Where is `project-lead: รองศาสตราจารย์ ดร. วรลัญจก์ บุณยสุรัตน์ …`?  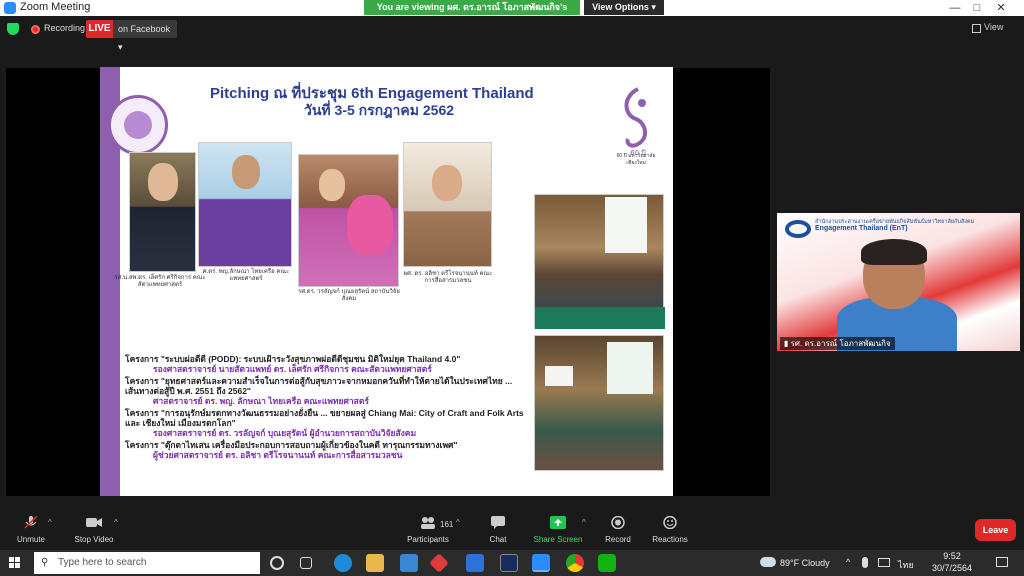 project-lead: รองศาสตราจารย์ ดร. วรลัญจก์ บุณยสุรัตน์ … is located at coordinates (285, 433).